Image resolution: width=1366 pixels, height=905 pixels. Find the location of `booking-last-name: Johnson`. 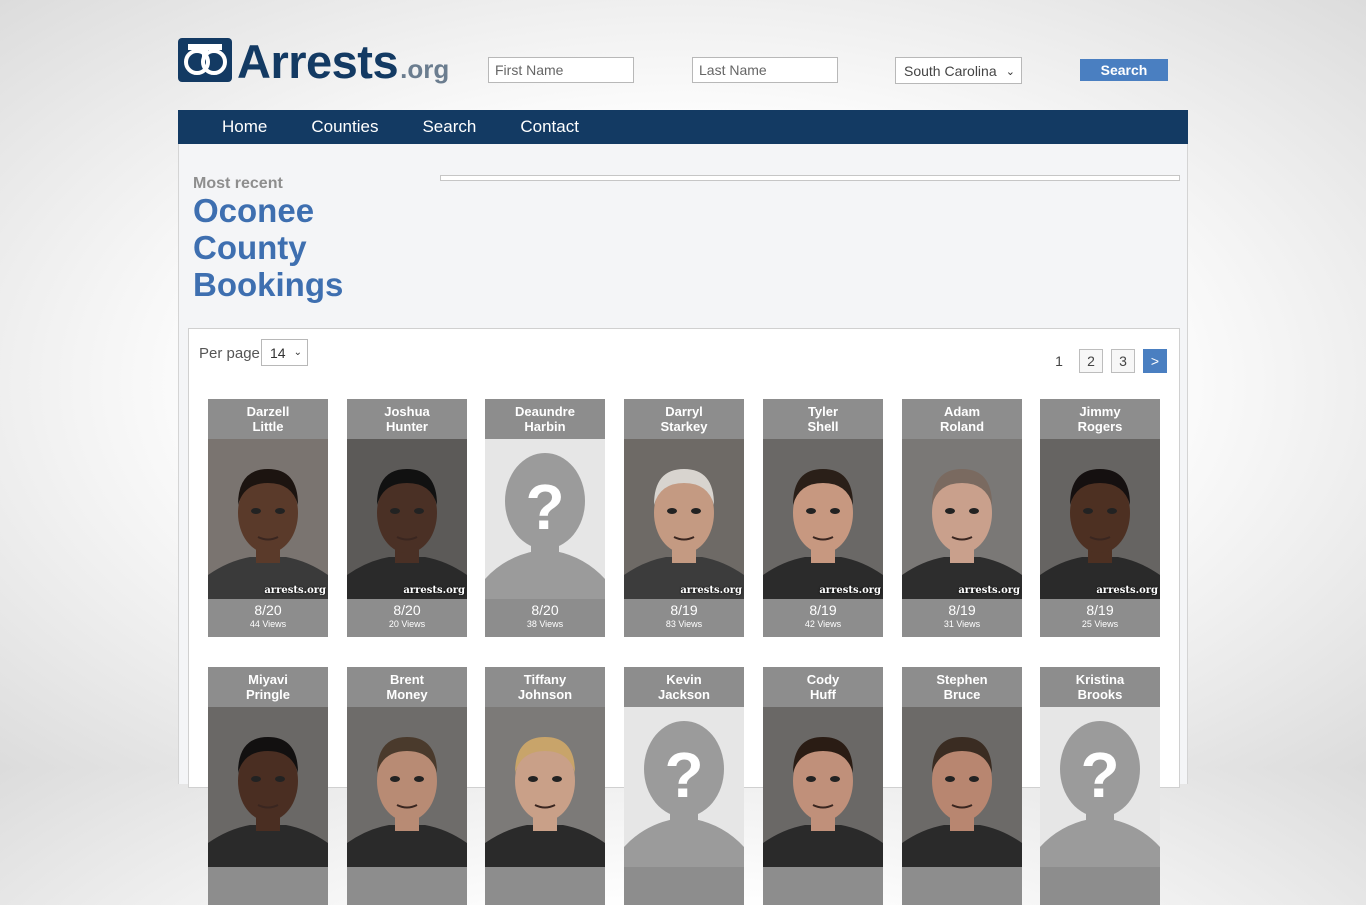

booking-last-name: Johnson is located at coordinates (545, 694).